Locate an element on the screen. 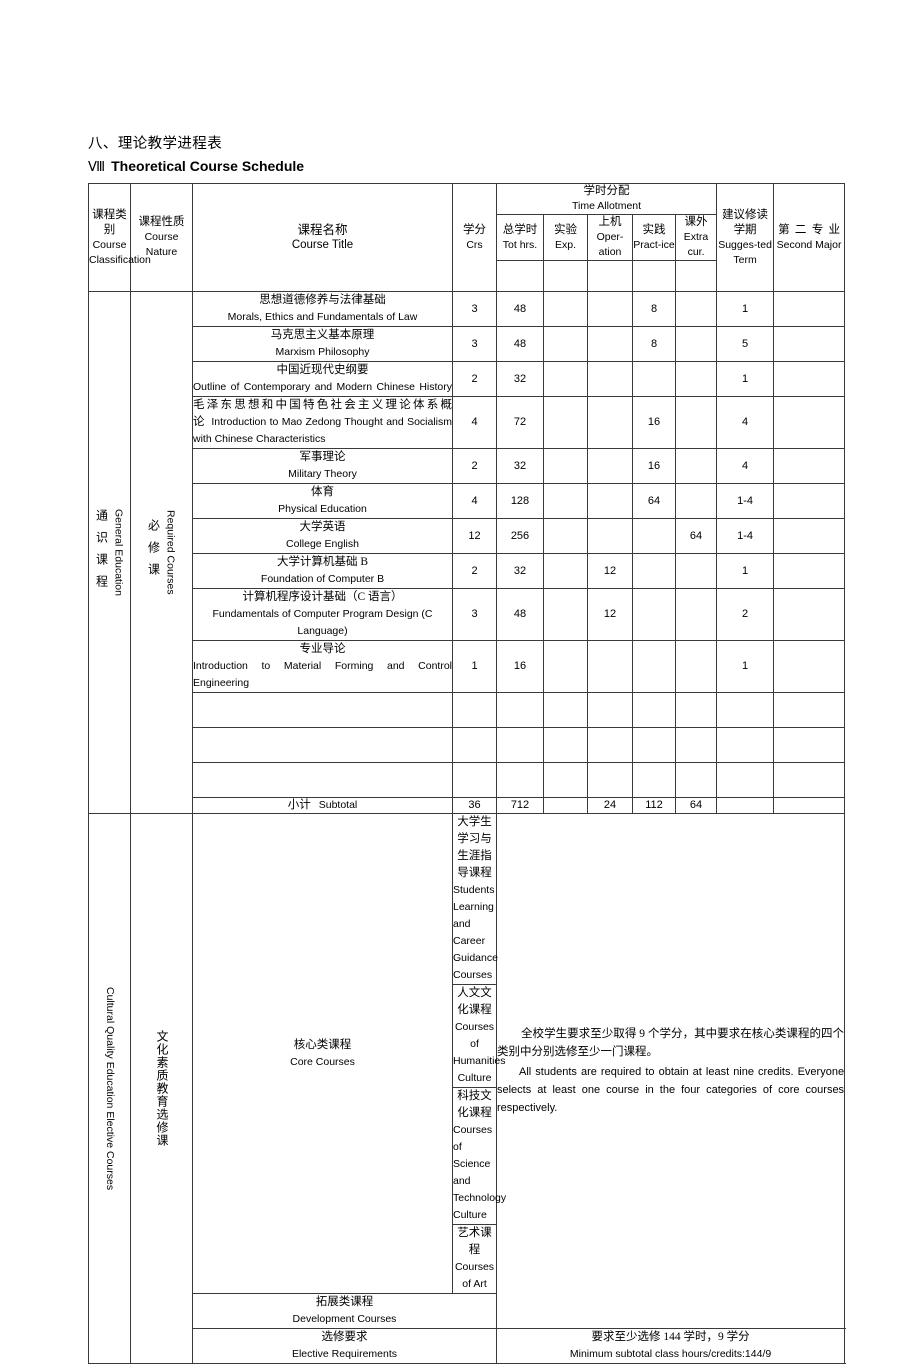  elective-requirements-label-cell: 选修要求 Elective Requirements is located at coordinates (344, 1346).